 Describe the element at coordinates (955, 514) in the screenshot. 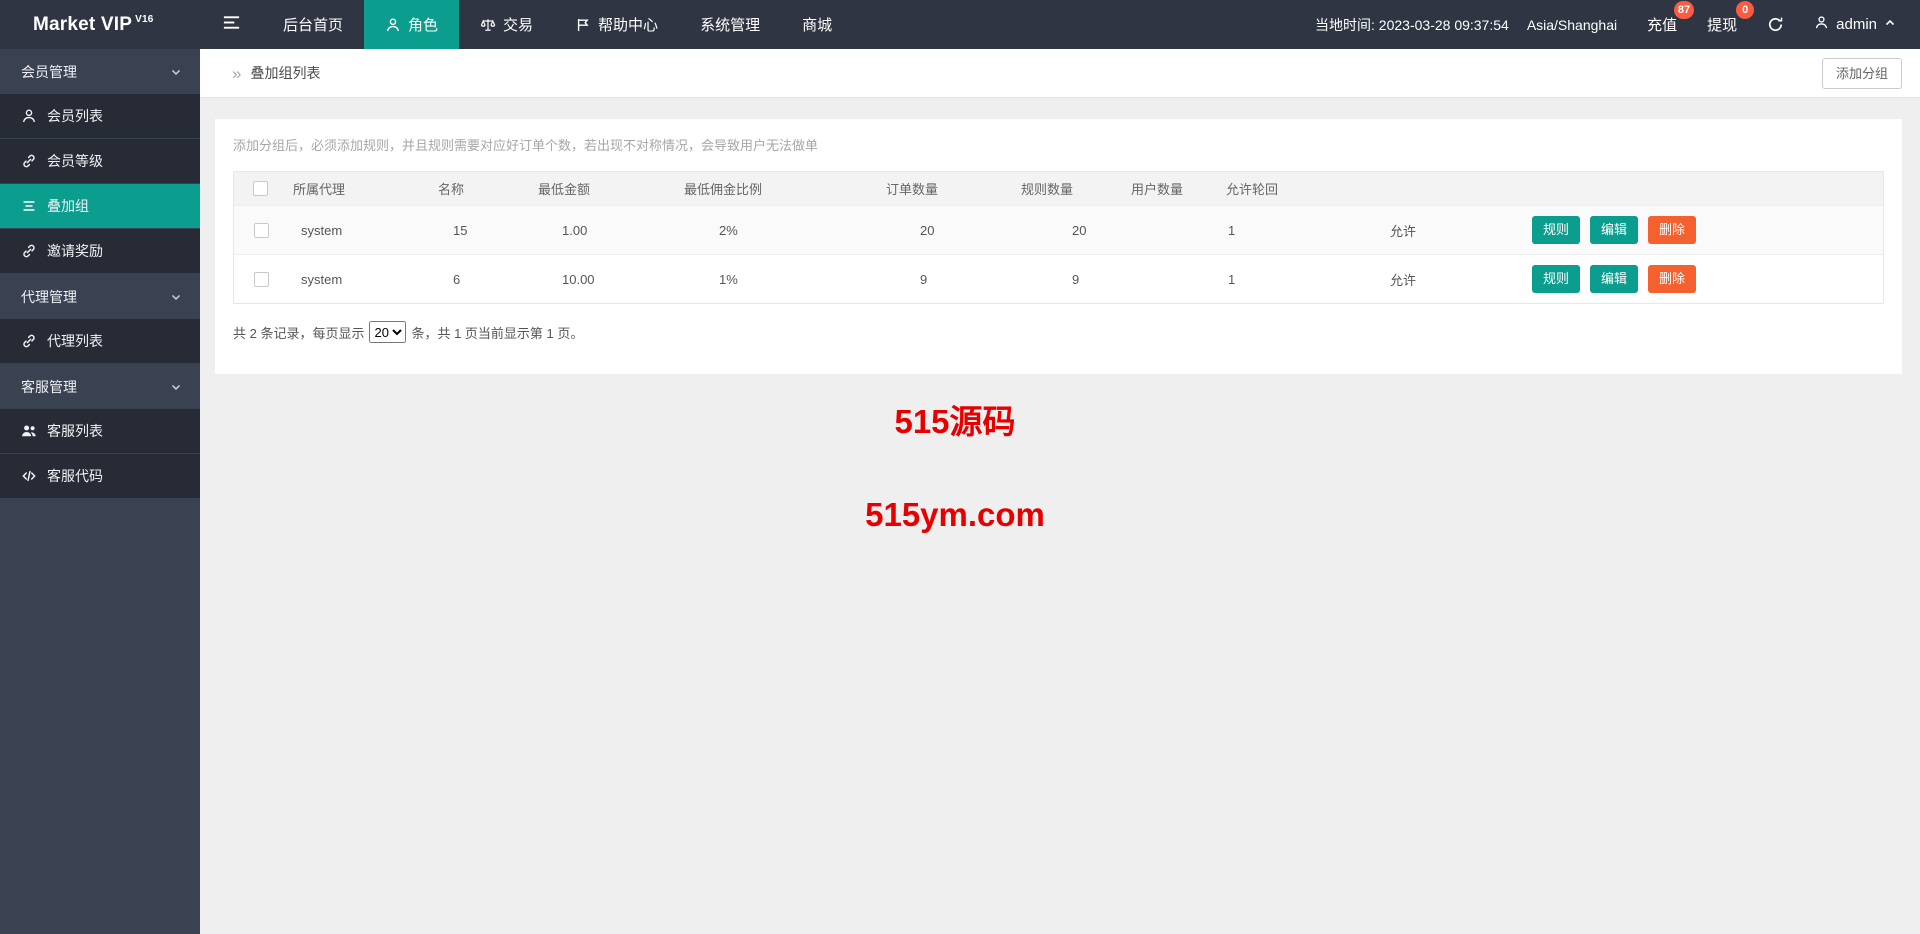

I see `watermark-line2: 515ym.com` at that location.